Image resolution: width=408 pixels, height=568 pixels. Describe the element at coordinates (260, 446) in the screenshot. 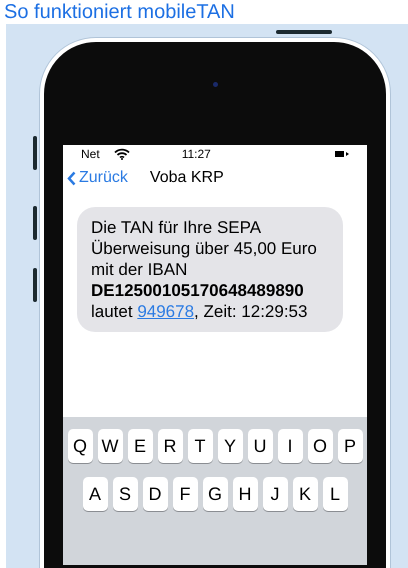

I see `keyboard-key: U` at that location.